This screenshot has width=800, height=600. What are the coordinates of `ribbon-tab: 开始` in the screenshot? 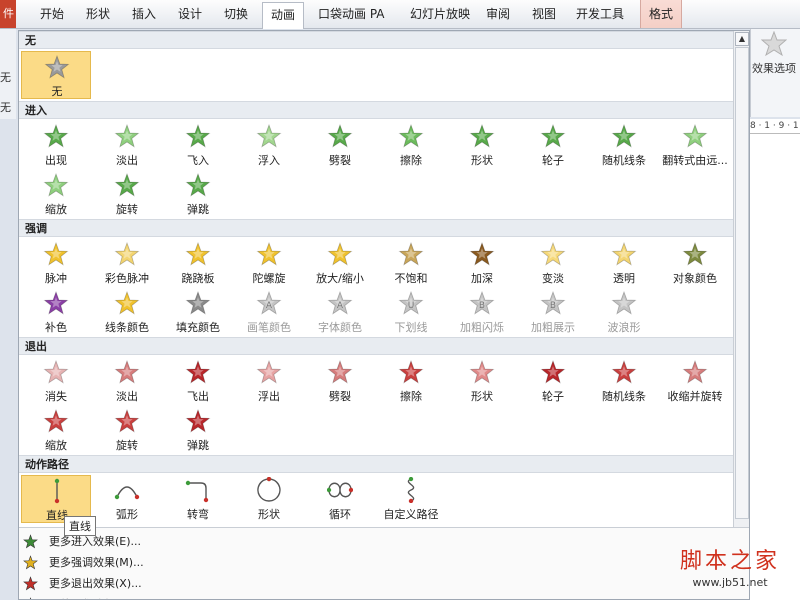 It's located at (52, 14).